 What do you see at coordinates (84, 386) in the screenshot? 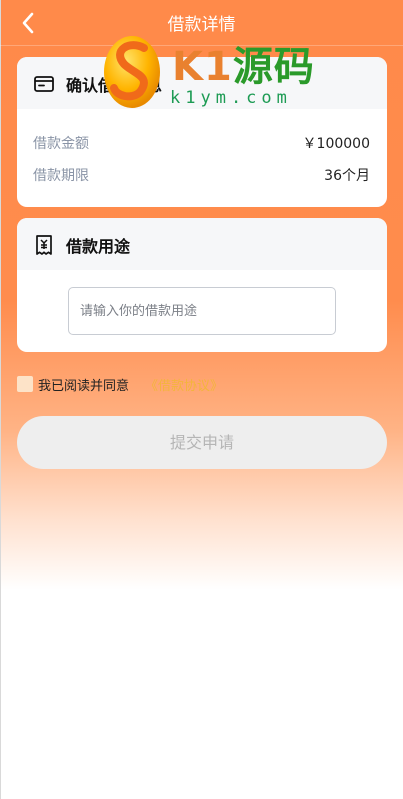
I see `agreement-text: 我已阅读并同意` at bounding box center [84, 386].